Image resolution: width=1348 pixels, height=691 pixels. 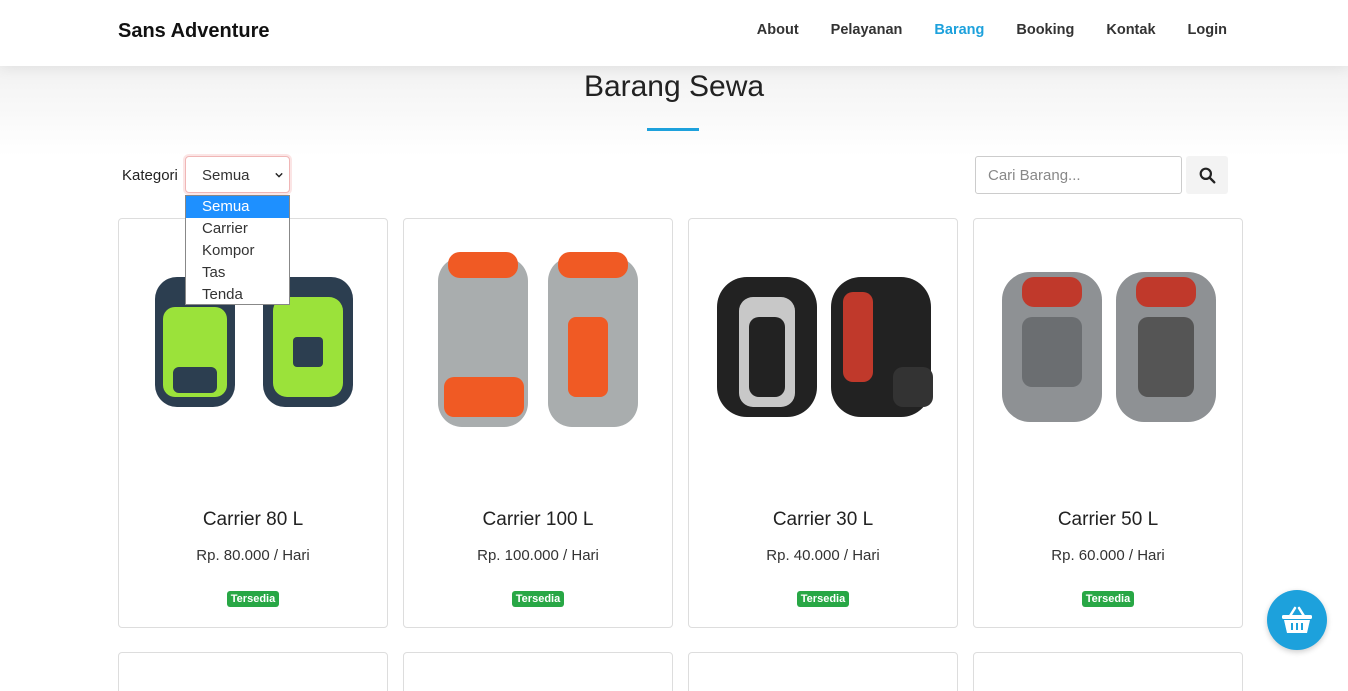 I want to click on nav-about: About, so click(x=778, y=30).